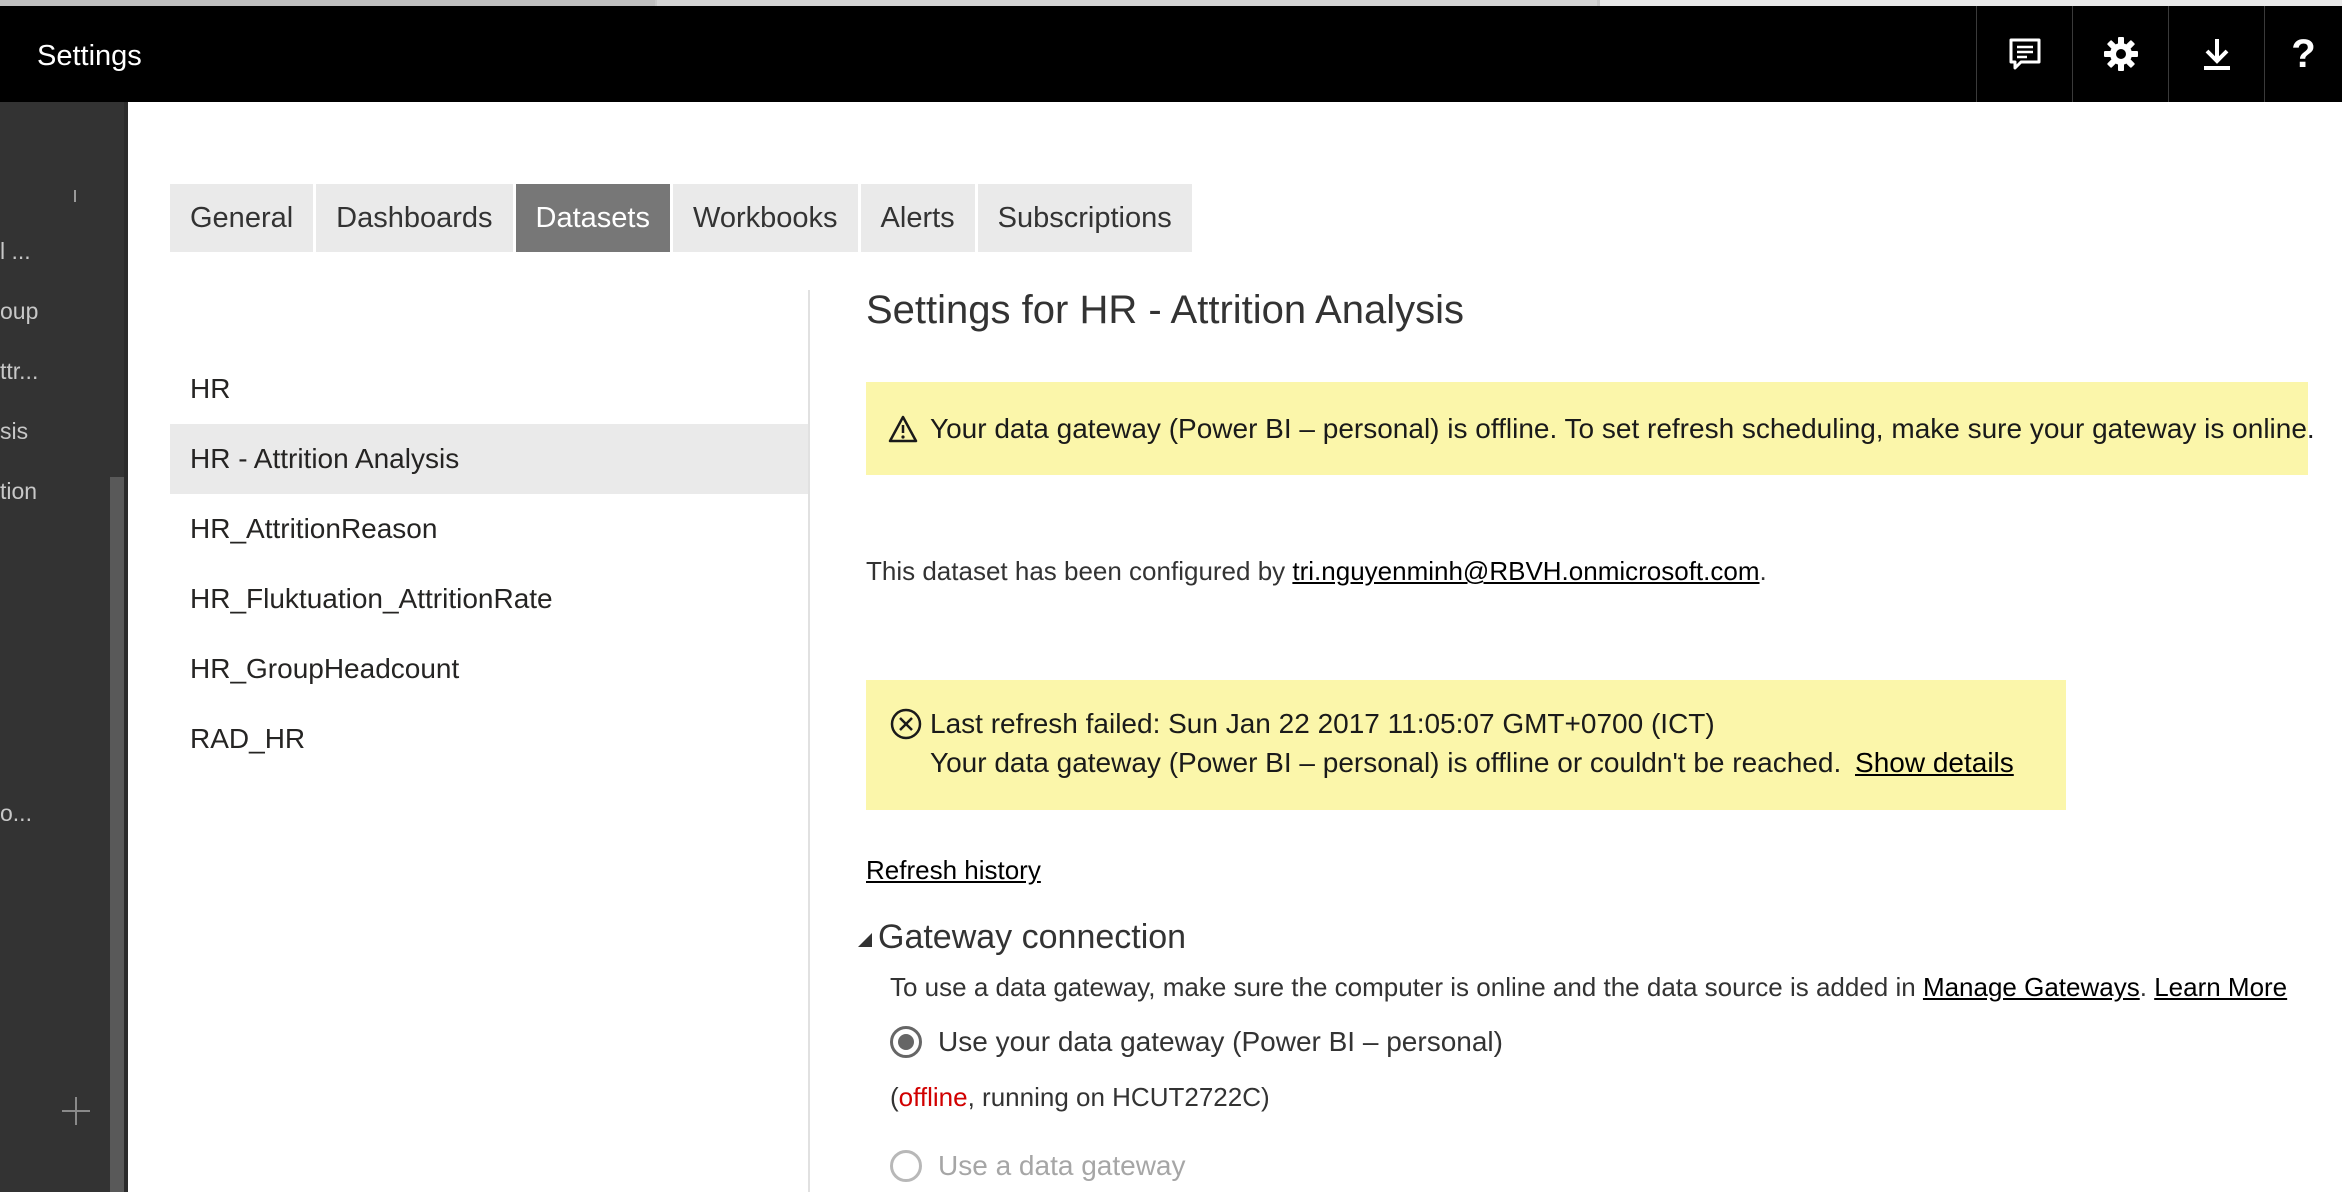  What do you see at coordinates (809, 741) in the screenshot?
I see `panel-divider` at bounding box center [809, 741].